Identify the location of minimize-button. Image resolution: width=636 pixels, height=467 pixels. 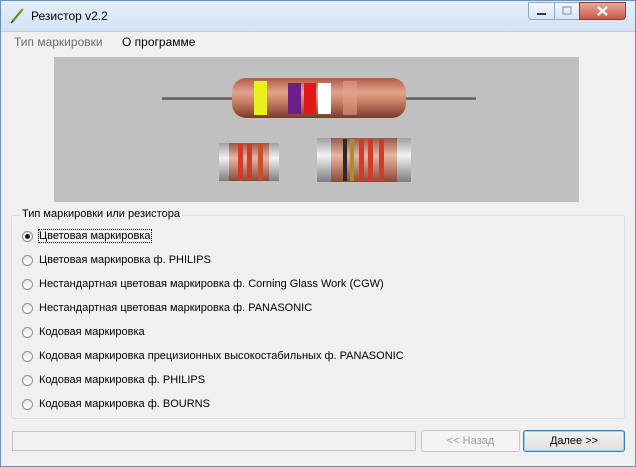
(541, 11).